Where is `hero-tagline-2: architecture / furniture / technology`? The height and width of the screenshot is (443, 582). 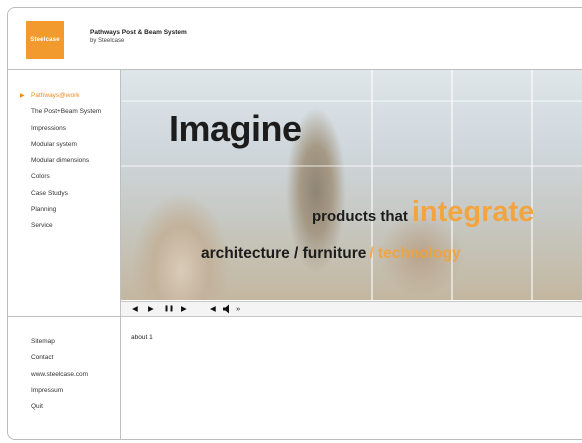
hero-tagline-2: architecture / furniture / technology is located at coordinates (331, 254).